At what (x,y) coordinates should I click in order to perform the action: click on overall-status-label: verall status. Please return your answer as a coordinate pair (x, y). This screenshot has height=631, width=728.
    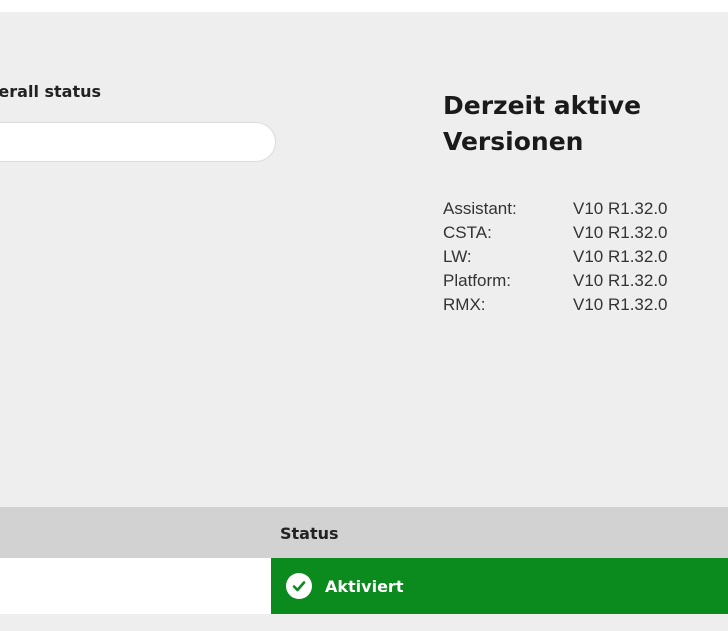
    Looking at the image, I should click on (51, 91).